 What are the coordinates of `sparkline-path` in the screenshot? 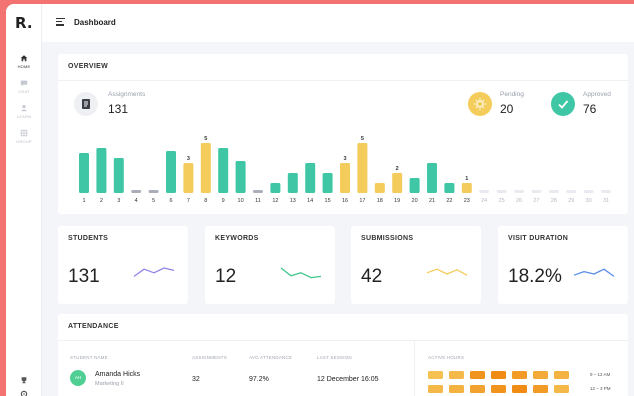 It's located at (447, 272).